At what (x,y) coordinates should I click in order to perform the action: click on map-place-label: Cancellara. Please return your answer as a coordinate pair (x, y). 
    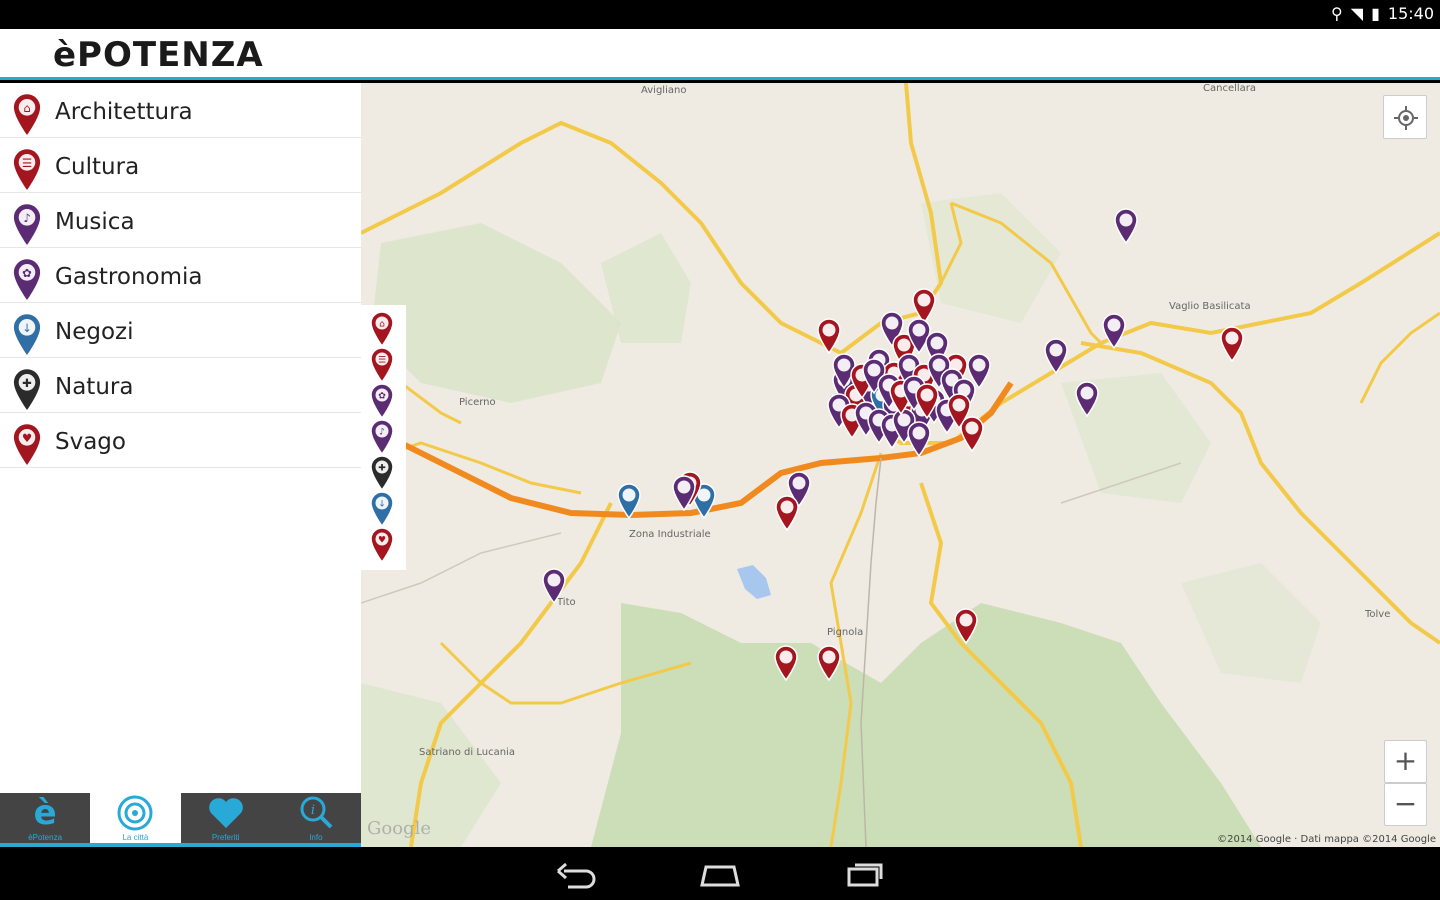
    Looking at the image, I should click on (1230, 88).